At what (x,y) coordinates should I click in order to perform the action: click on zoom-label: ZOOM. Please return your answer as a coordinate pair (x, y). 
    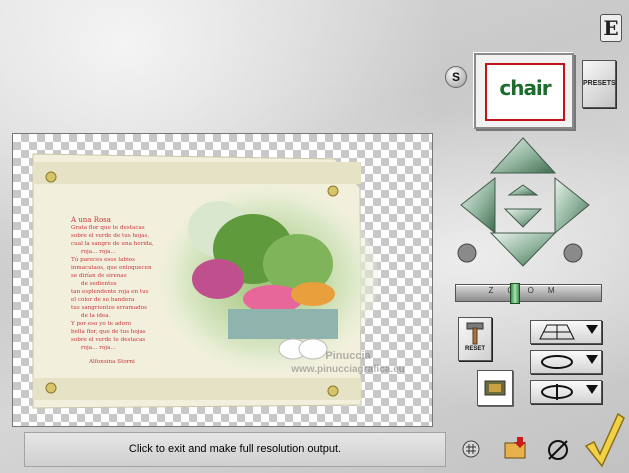
    Looking at the image, I should click on (528, 290).